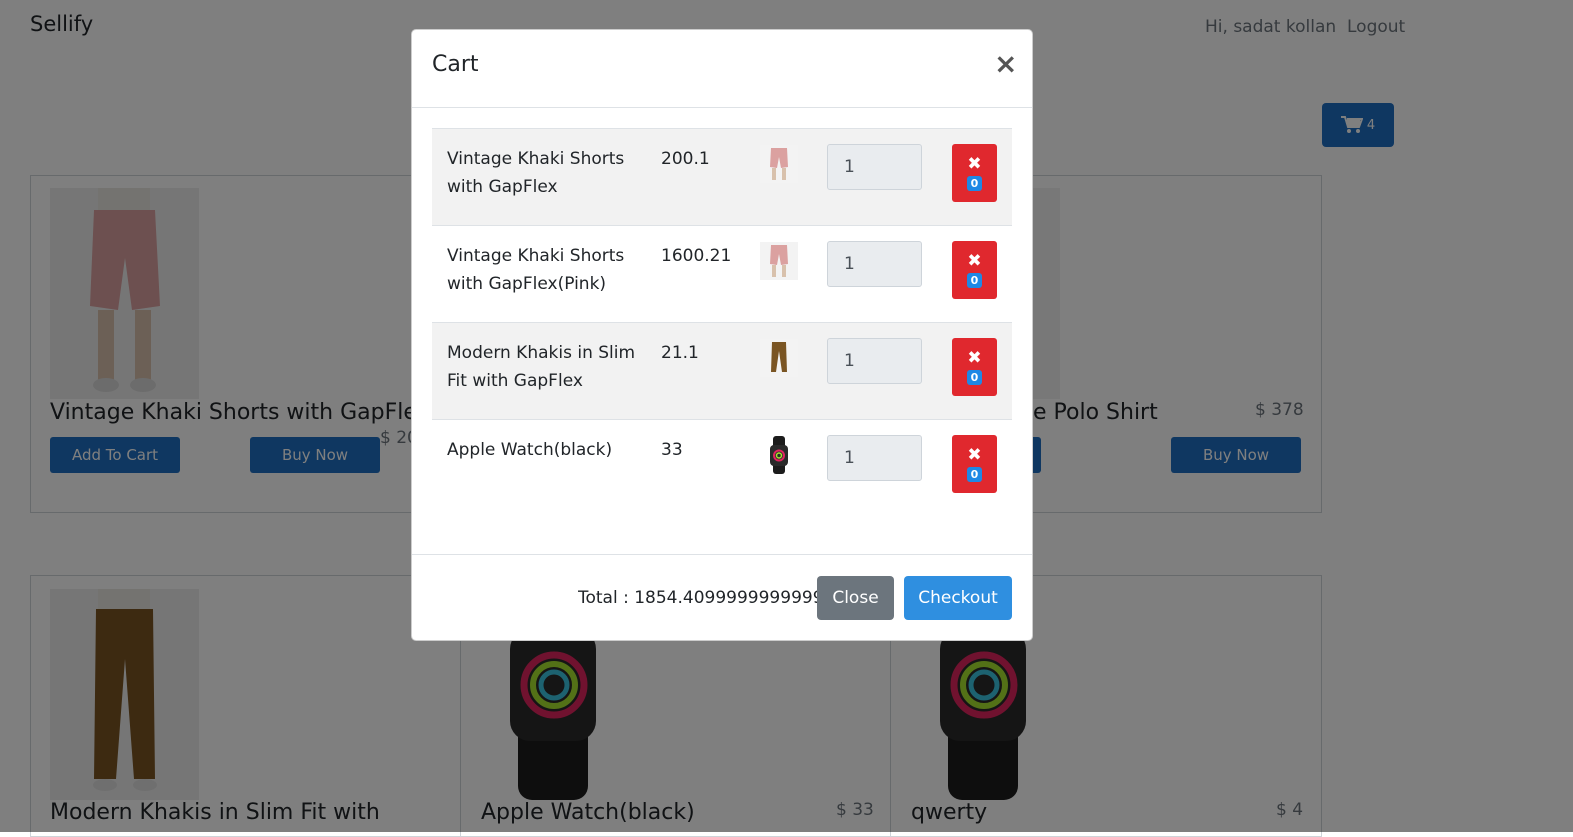 This screenshot has height=837, width=1573. I want to click on close-button: Close, so click(855, 598).